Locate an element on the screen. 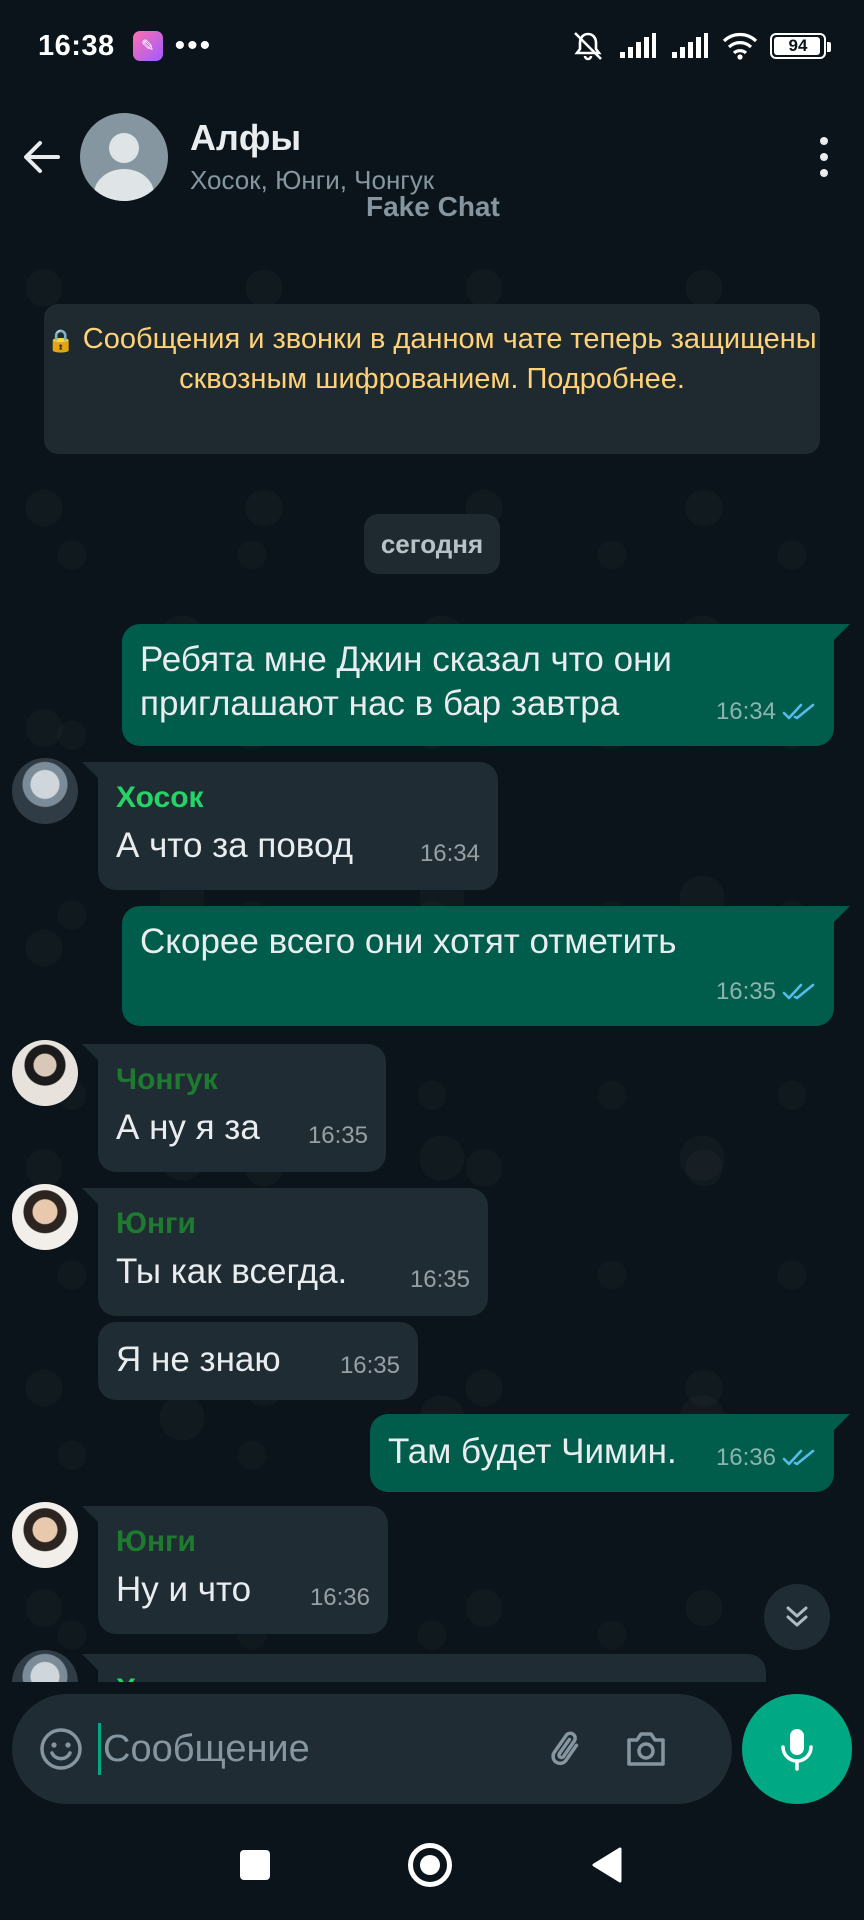  back-arrow-icon is located at coordinates (42, 157).